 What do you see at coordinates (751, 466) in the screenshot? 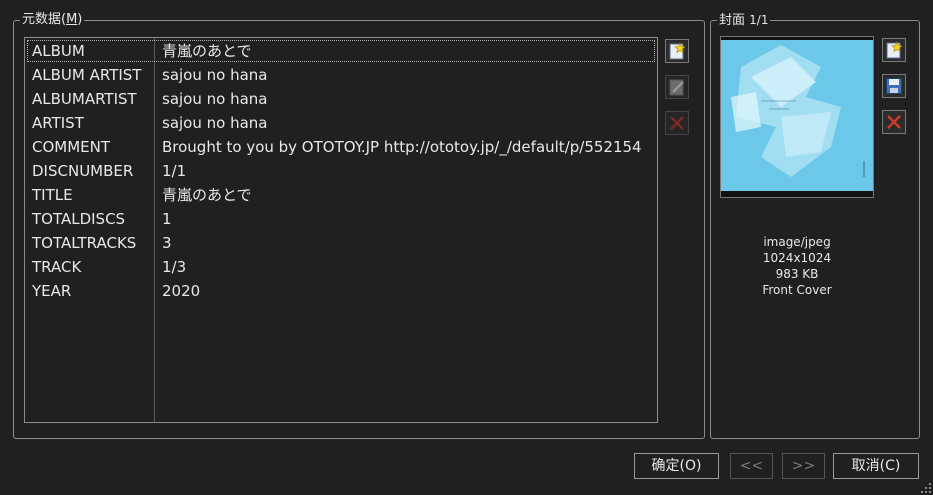
I see `prev-button: <<` at bounding box center [751, 466].